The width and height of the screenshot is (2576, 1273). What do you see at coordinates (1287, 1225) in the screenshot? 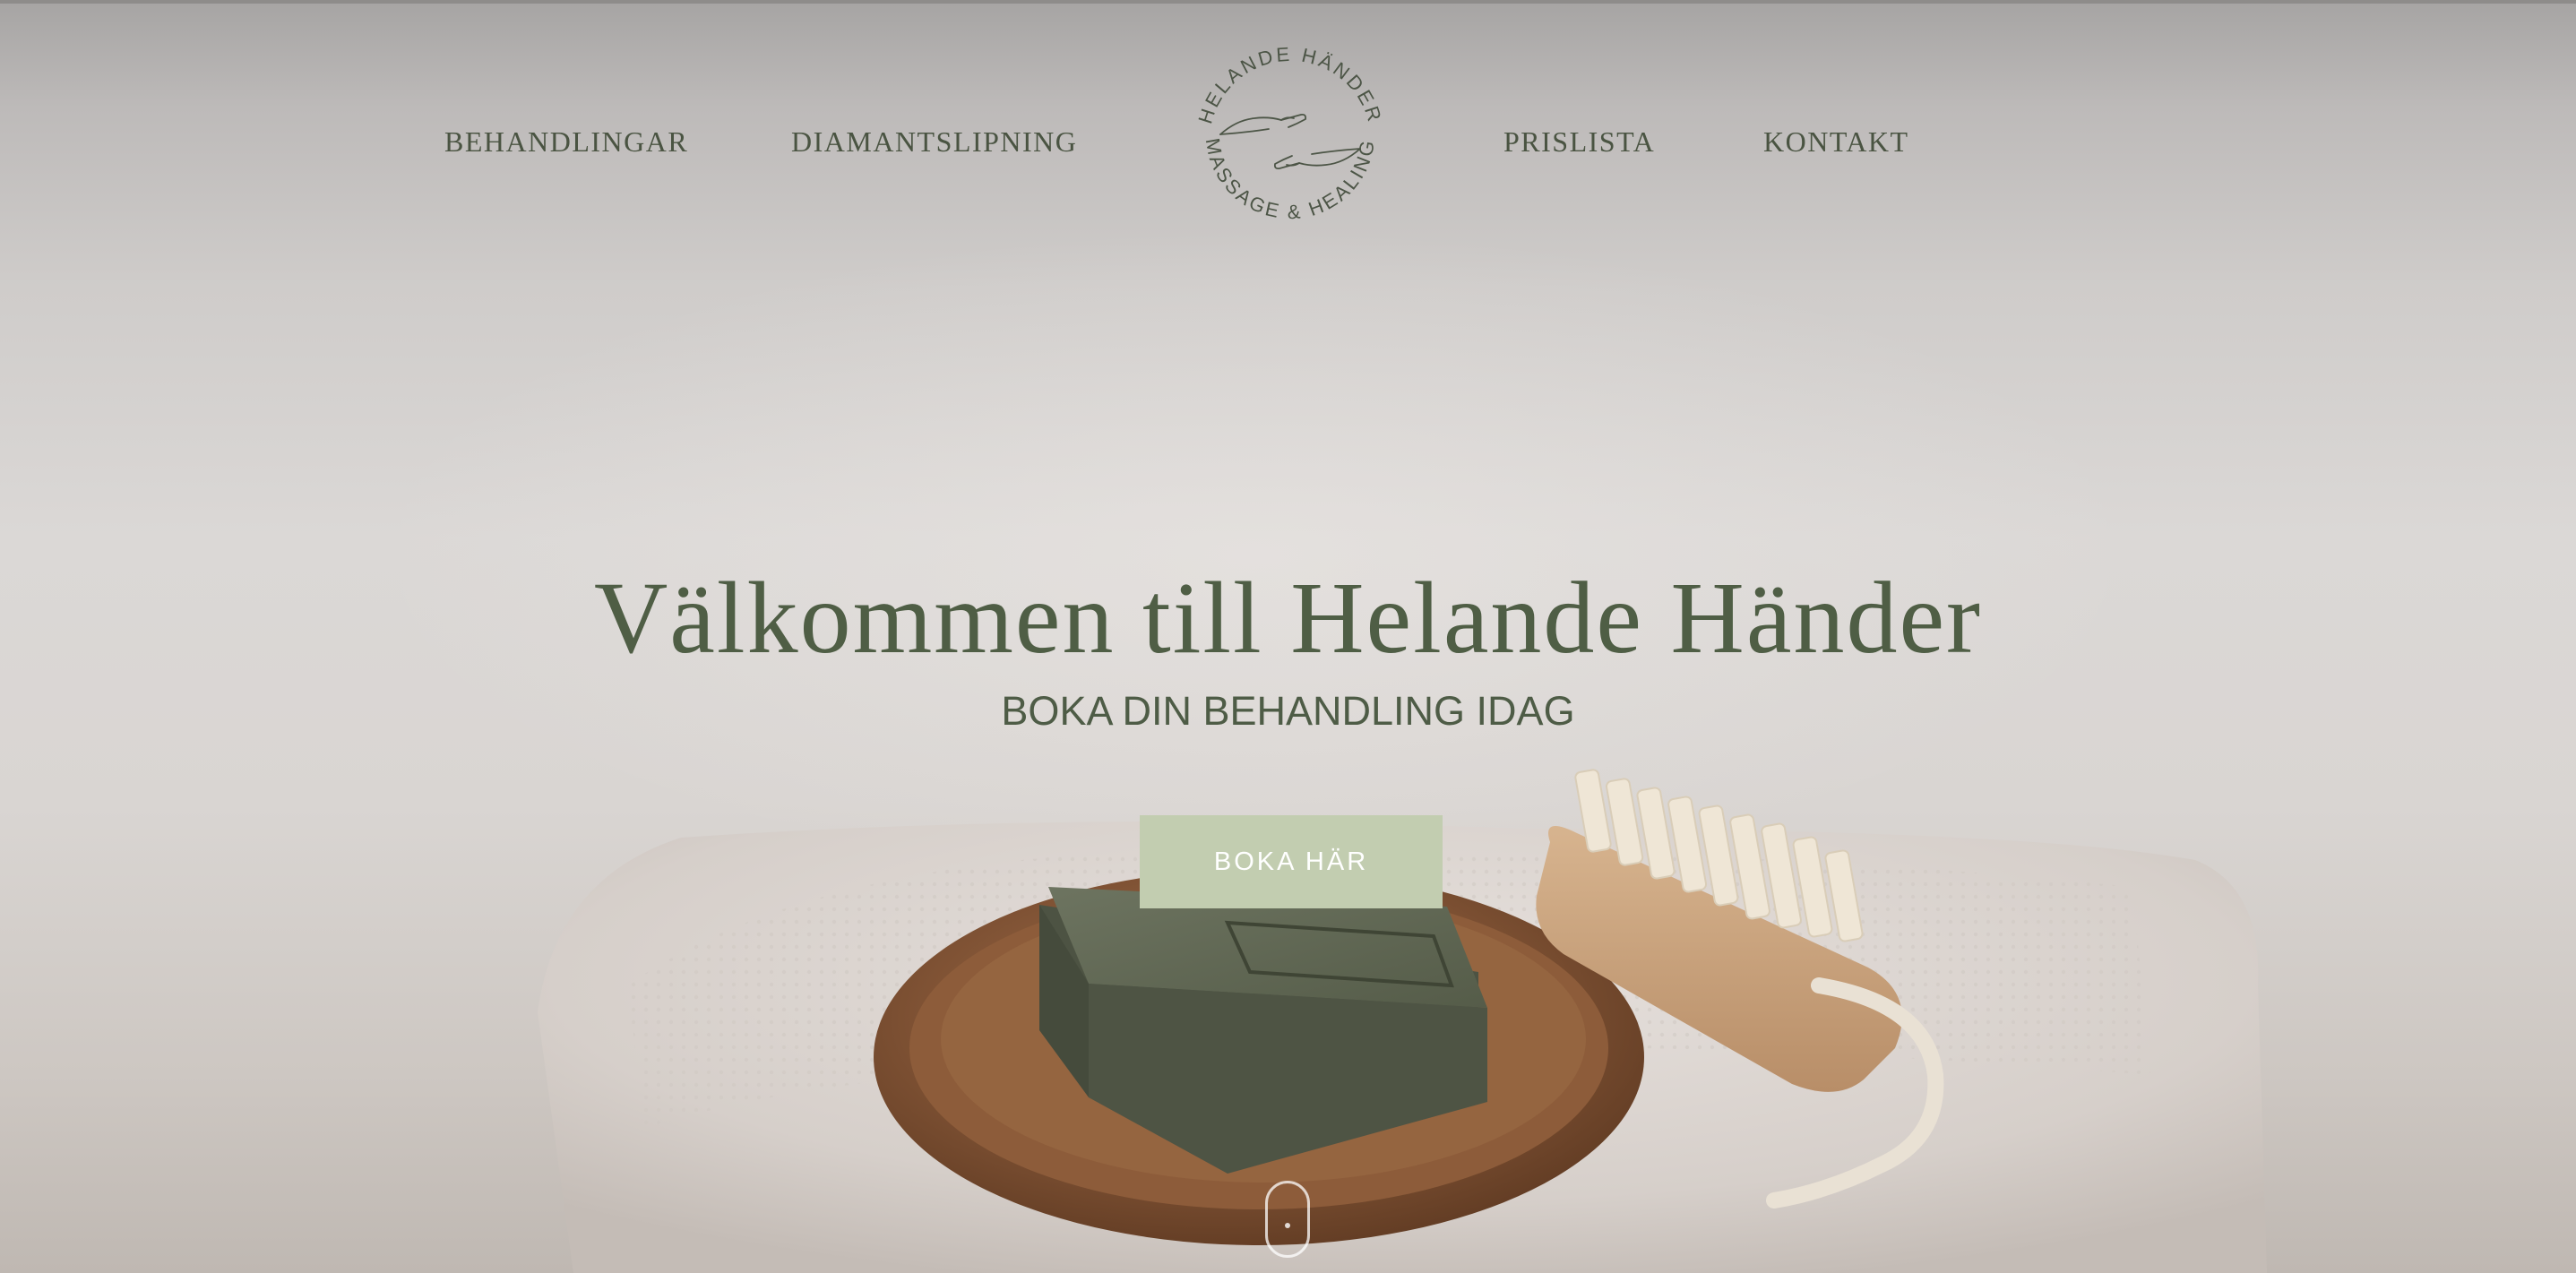
I see `scroll-dot-icon` at bounding box center [1287, 1225].